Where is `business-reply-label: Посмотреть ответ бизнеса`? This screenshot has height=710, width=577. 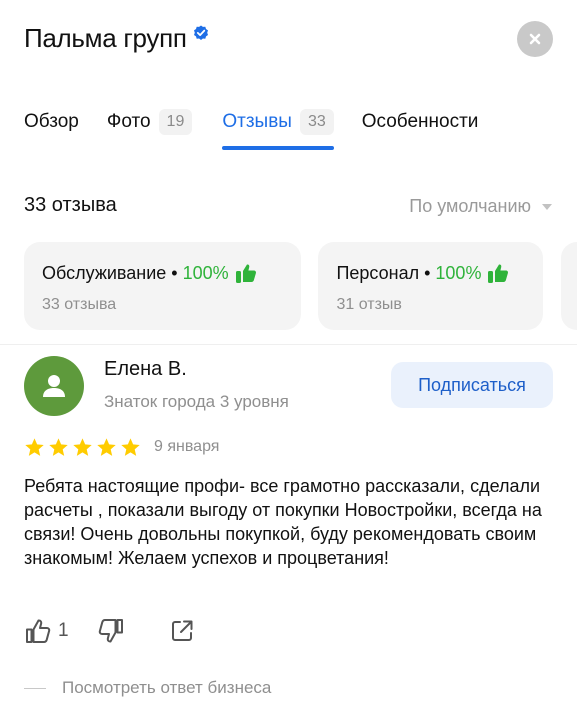 business-reply-label: Посмотреть ответ бизнеса is located at coordinates (167, 687).